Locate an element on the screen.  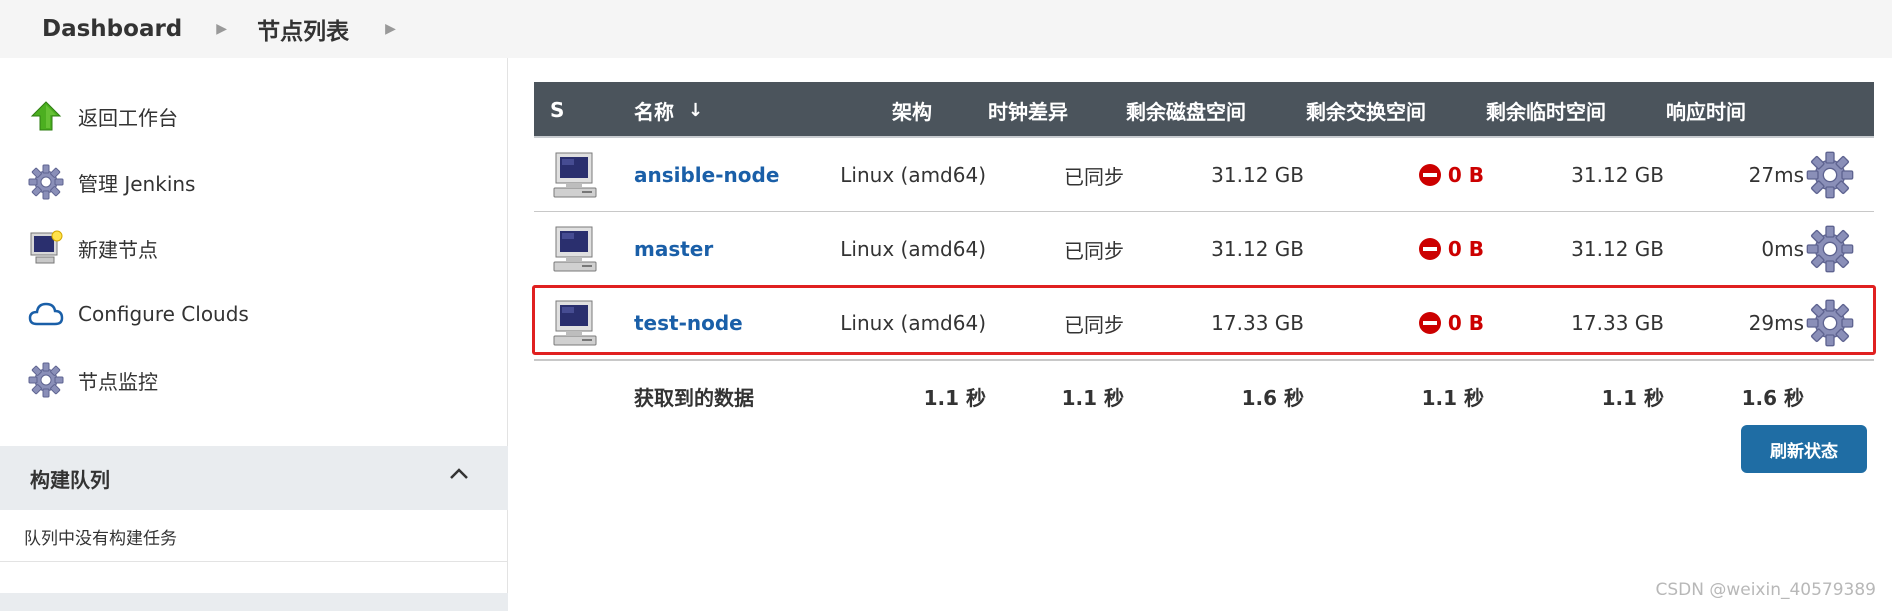
cell-temp-space: 17.33 GB is located at coordinates (1617, 323).